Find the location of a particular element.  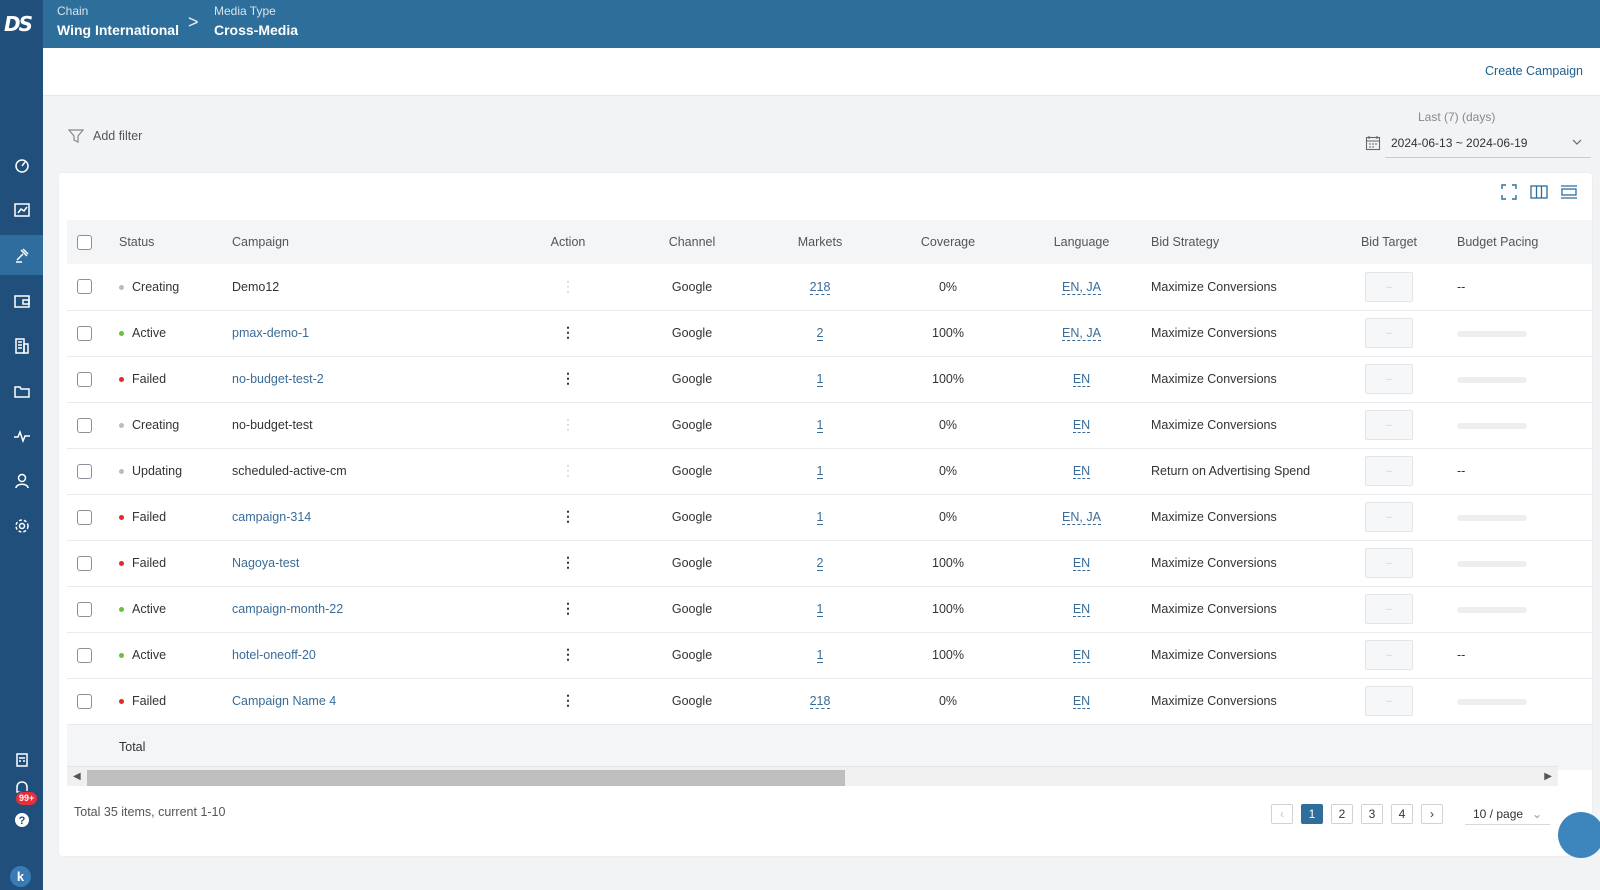

nav-help-icon: ? is located at coordinates (21, 820).